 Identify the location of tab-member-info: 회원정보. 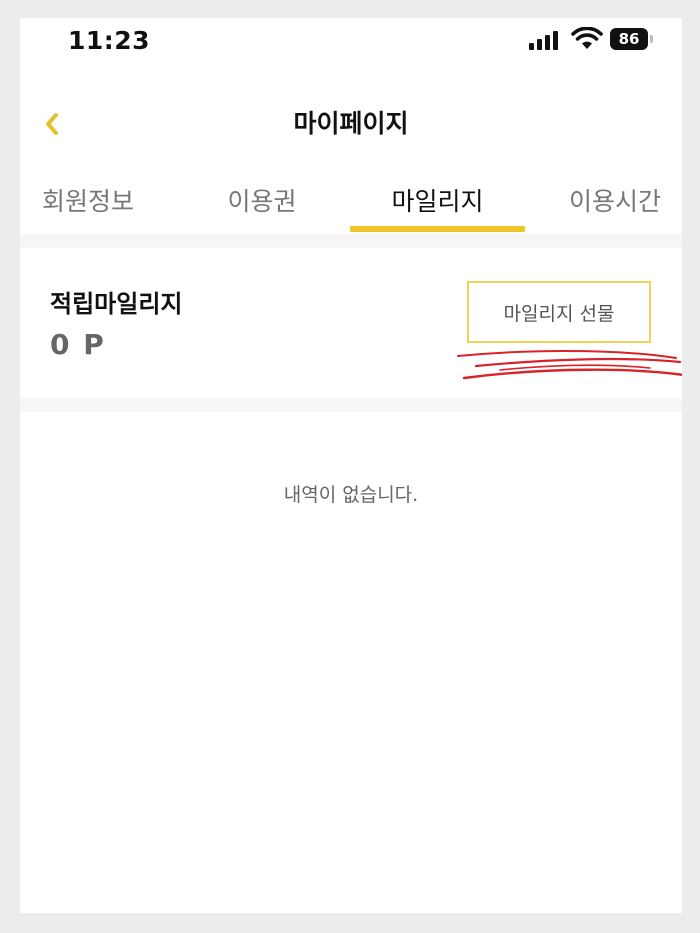
(88, 202).